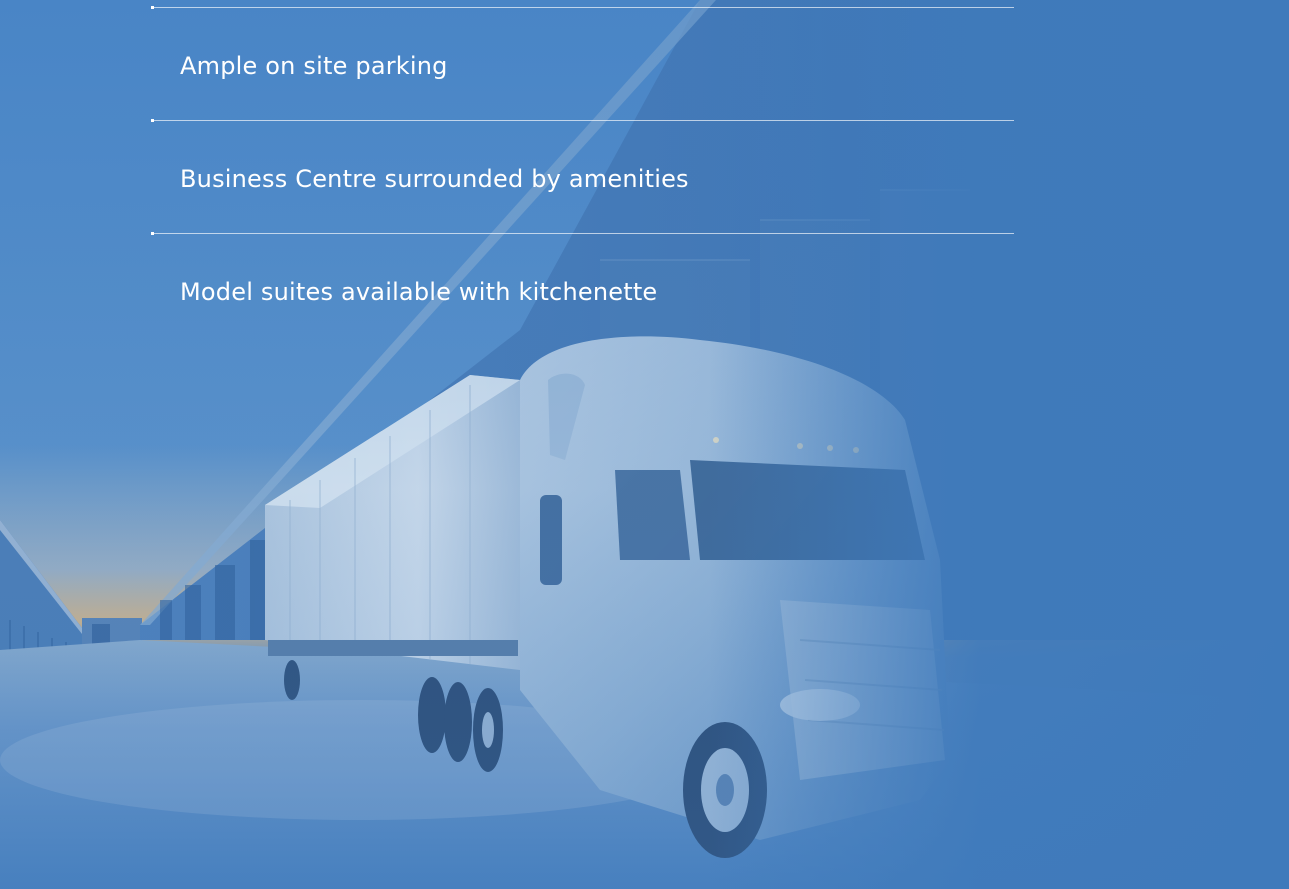 This screenshot has height=889, width=1289. What do you see at coordinates (314, 66) in the screenshot?
I see `feature-label: Ample on site parking` at bounding box center [314, 66].